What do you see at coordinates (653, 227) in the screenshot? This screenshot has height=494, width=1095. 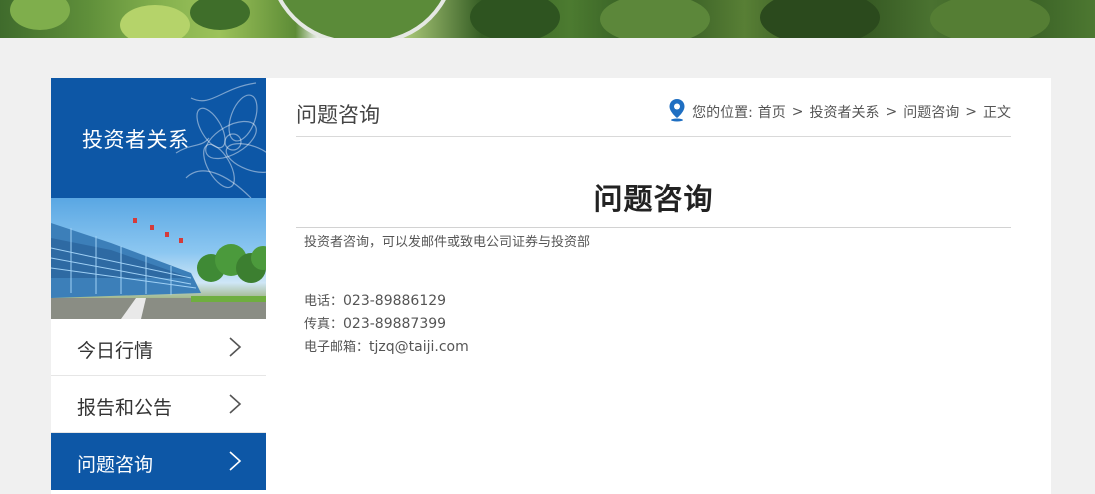 I see `article-title-divider` at bounding box center [653, 227].